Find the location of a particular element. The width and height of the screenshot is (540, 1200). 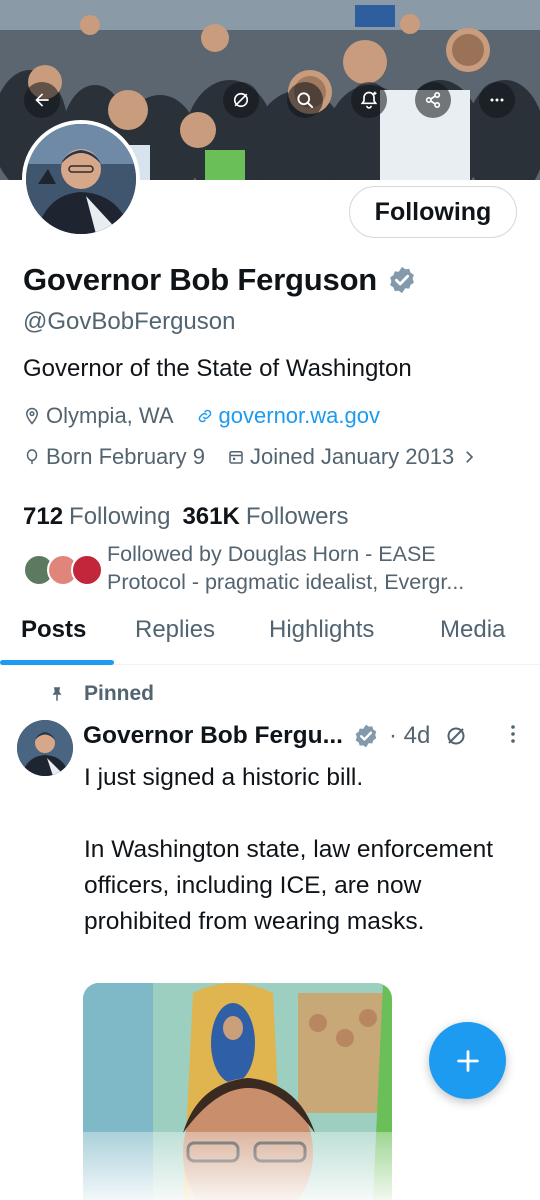

post-header: Governor Bob Fergu... · 4d is located at coordinates (303, 736).